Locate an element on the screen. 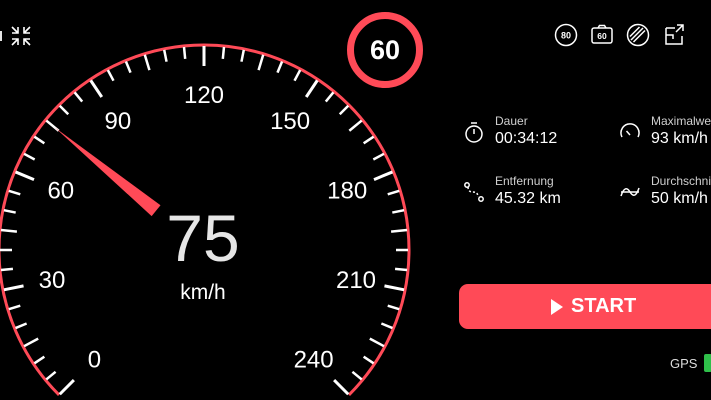 This screenshot has height=400, width=711. tick-label: 210 is located at coordinates (356, 280).